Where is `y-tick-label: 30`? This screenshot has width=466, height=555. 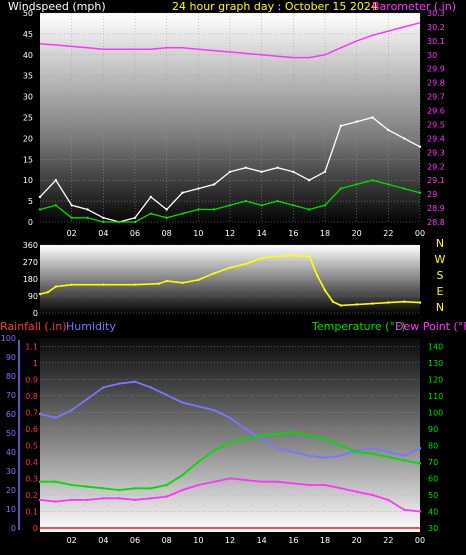
y-tick-label: 30 is located at coordinates (28, 97).